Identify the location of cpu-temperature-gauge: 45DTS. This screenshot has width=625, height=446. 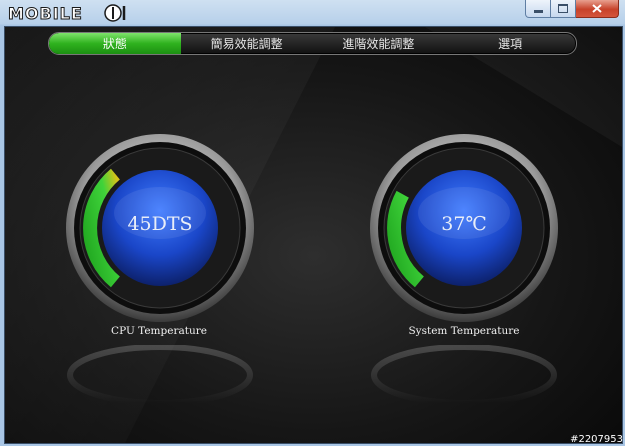
(160, 228).